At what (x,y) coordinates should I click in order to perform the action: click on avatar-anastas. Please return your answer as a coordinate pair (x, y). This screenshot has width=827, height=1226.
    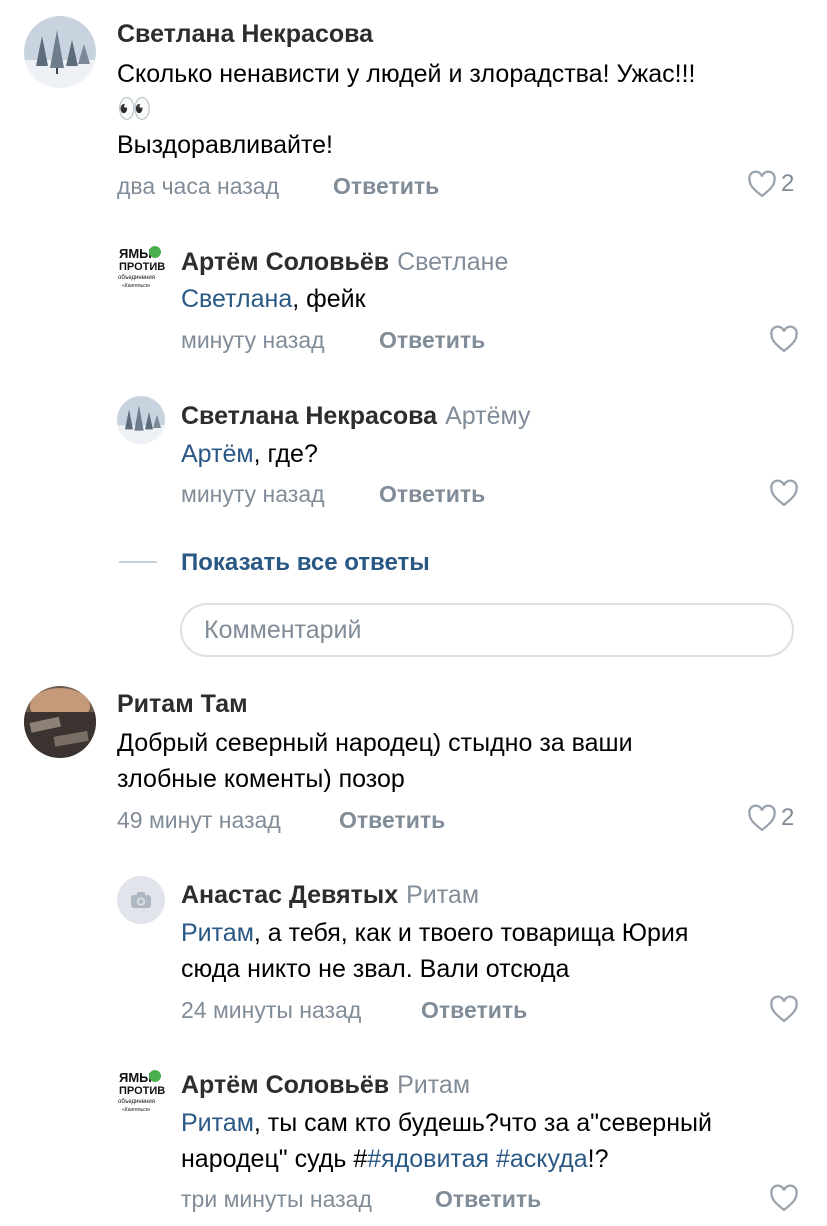
    Looking at the image, I should click on (141, 900).